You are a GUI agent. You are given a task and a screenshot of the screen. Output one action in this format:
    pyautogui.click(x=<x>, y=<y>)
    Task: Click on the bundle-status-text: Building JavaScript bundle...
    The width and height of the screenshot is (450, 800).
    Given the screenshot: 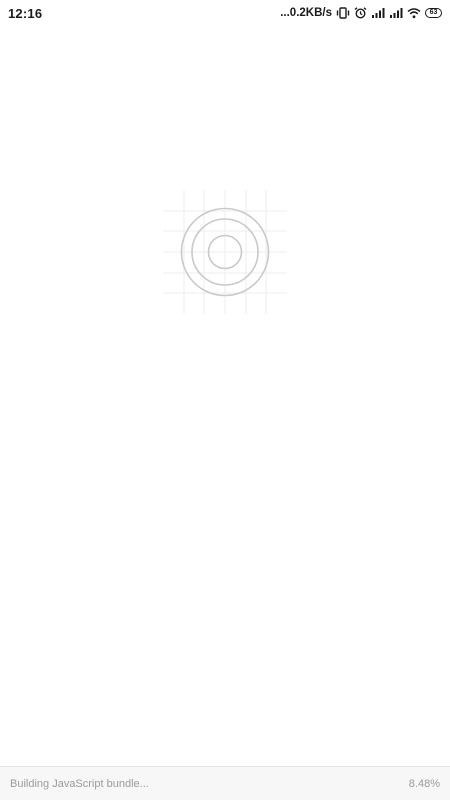 What is the action you would take?
    pyautogui.click(x=79, y=783)
    